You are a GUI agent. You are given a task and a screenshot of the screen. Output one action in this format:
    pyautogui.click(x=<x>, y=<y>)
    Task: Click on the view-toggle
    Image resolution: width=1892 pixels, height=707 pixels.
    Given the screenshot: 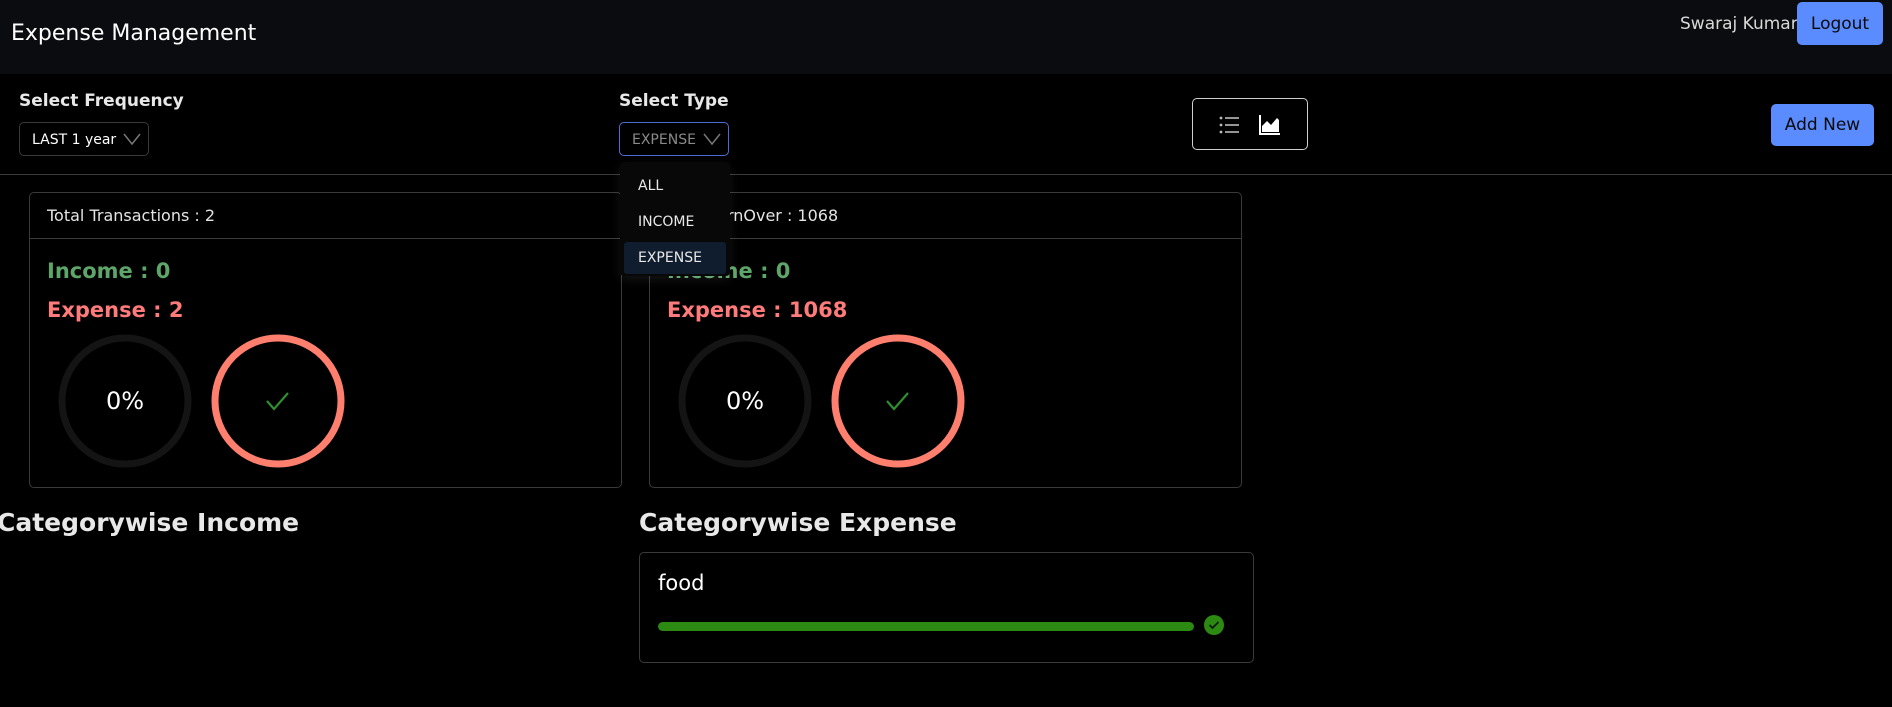 What is the action you would take?
    pyautogui.click(x=1250, y=124)
    